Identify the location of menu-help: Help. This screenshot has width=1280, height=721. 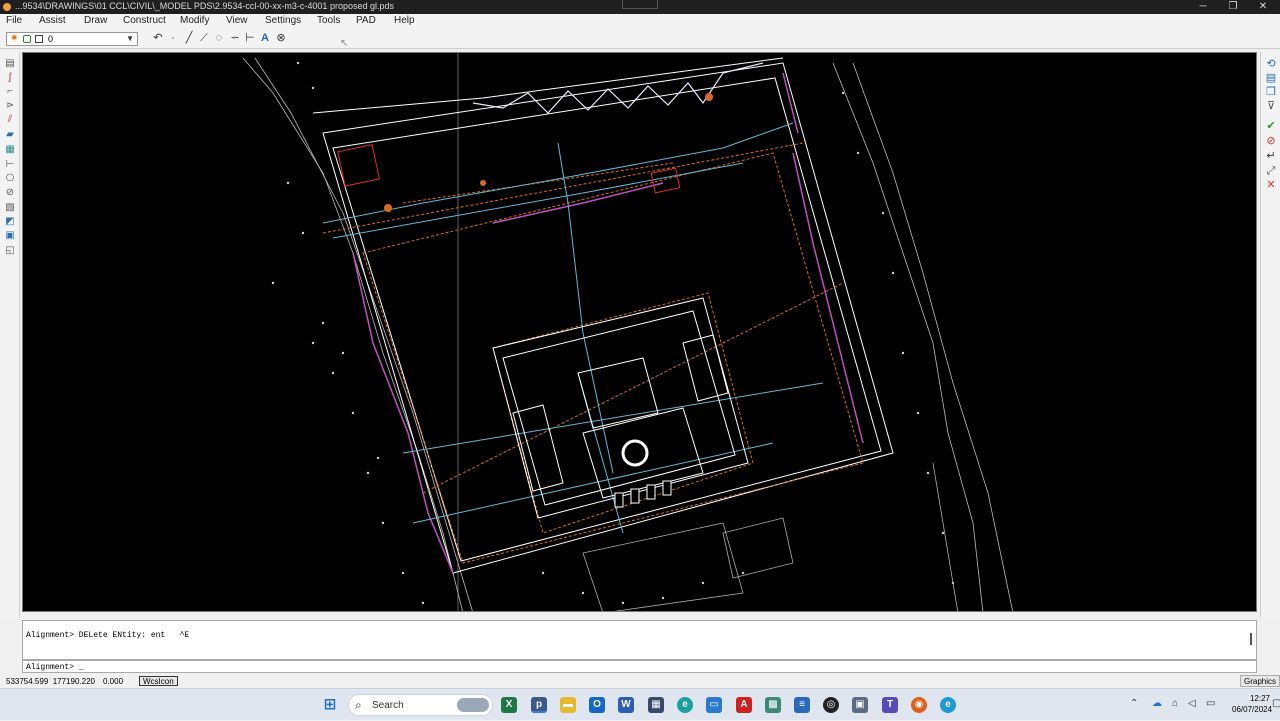
(404, 20).